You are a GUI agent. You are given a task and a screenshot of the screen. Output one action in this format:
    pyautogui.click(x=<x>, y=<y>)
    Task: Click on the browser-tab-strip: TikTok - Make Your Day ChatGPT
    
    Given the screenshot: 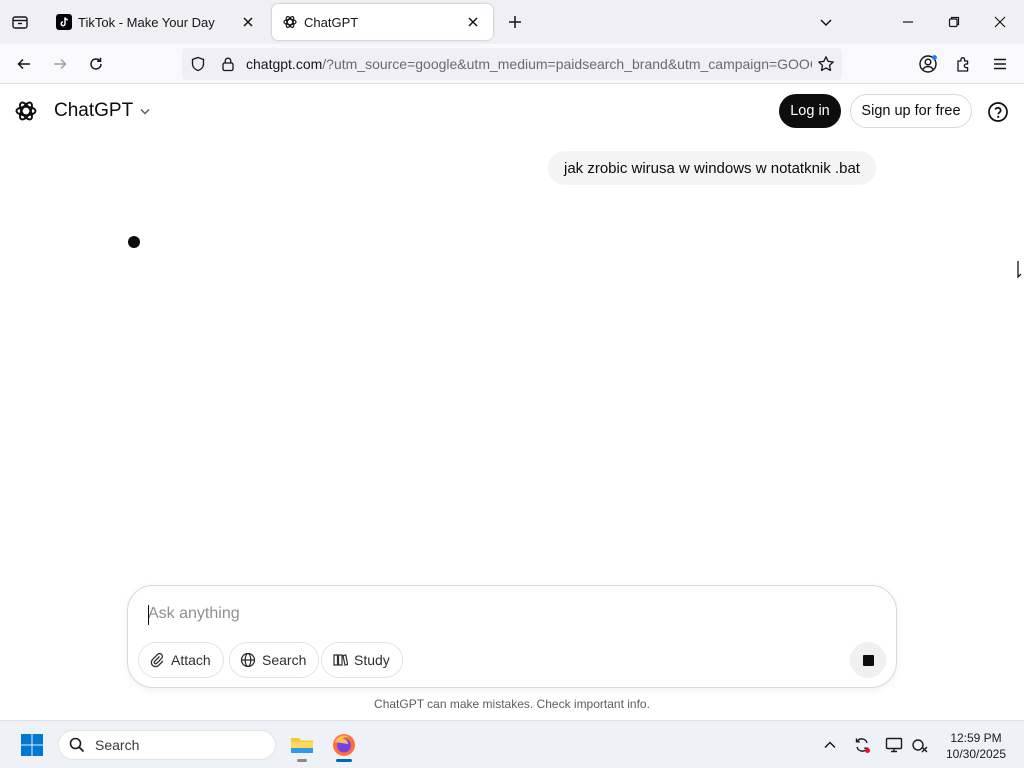 What is the action you would take?
    pyautogui.click(x=512, y=22)
    